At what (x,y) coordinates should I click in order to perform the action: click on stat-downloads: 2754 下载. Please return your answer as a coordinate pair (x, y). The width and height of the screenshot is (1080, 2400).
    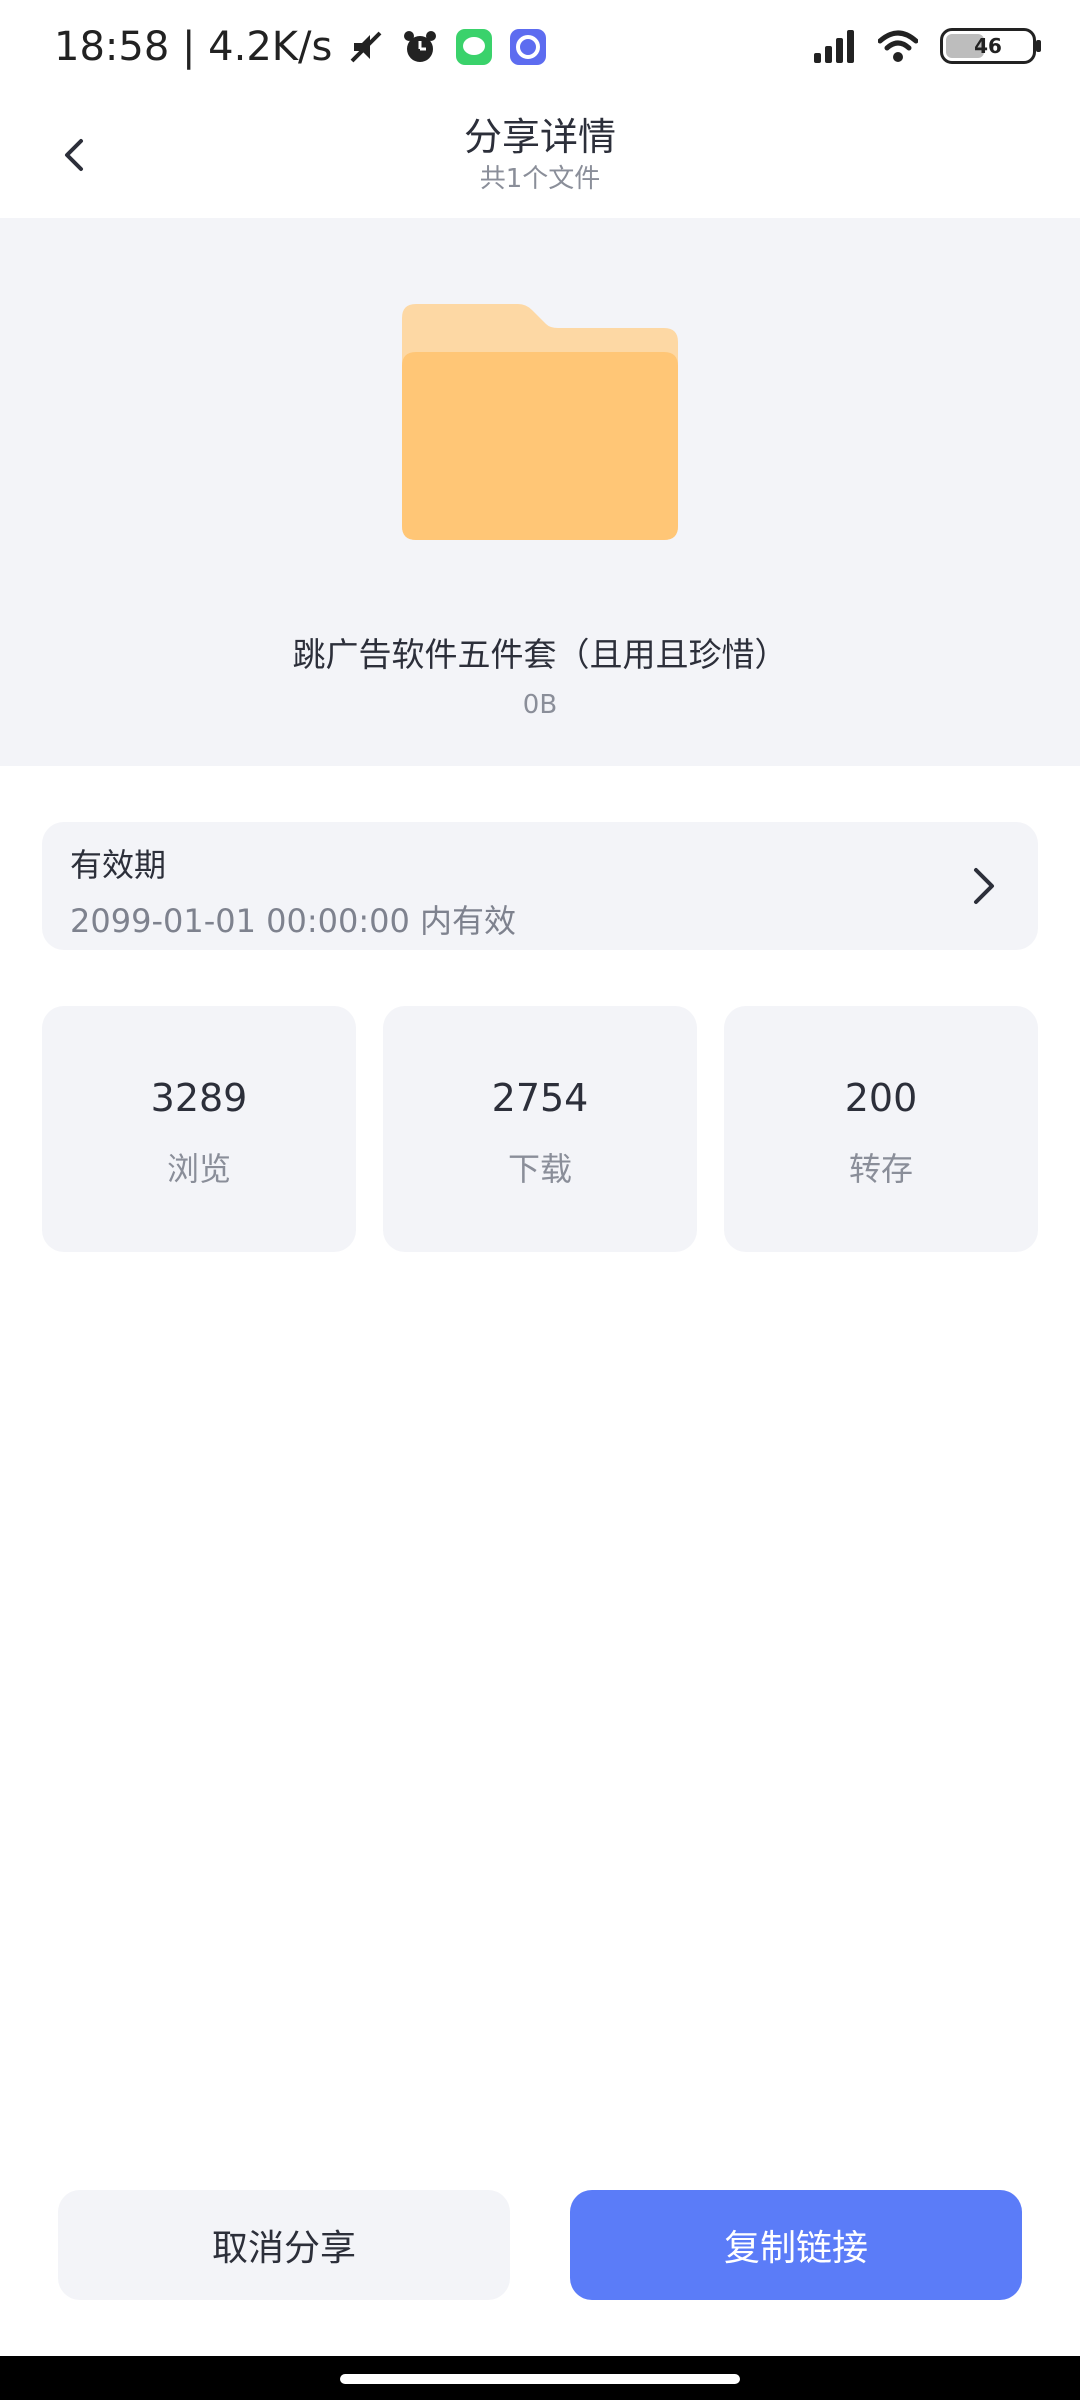
    Looking at the image, I should click on (540, 1129).